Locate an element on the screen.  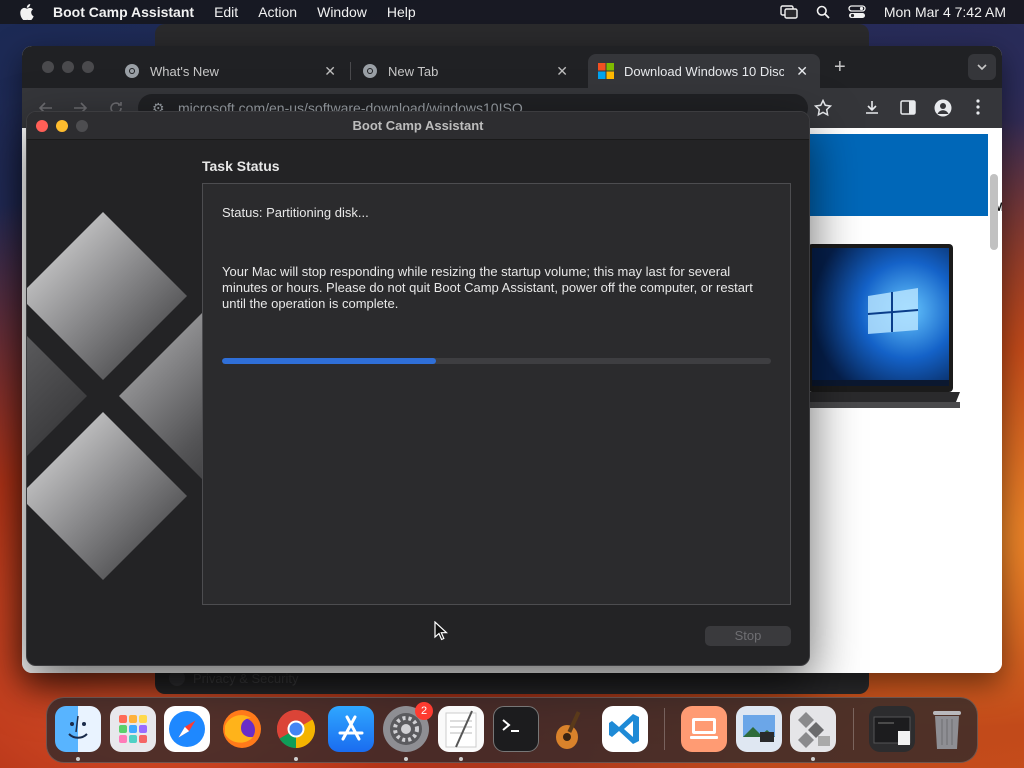
windows-laptop-image is located at coordinates (884, 326).